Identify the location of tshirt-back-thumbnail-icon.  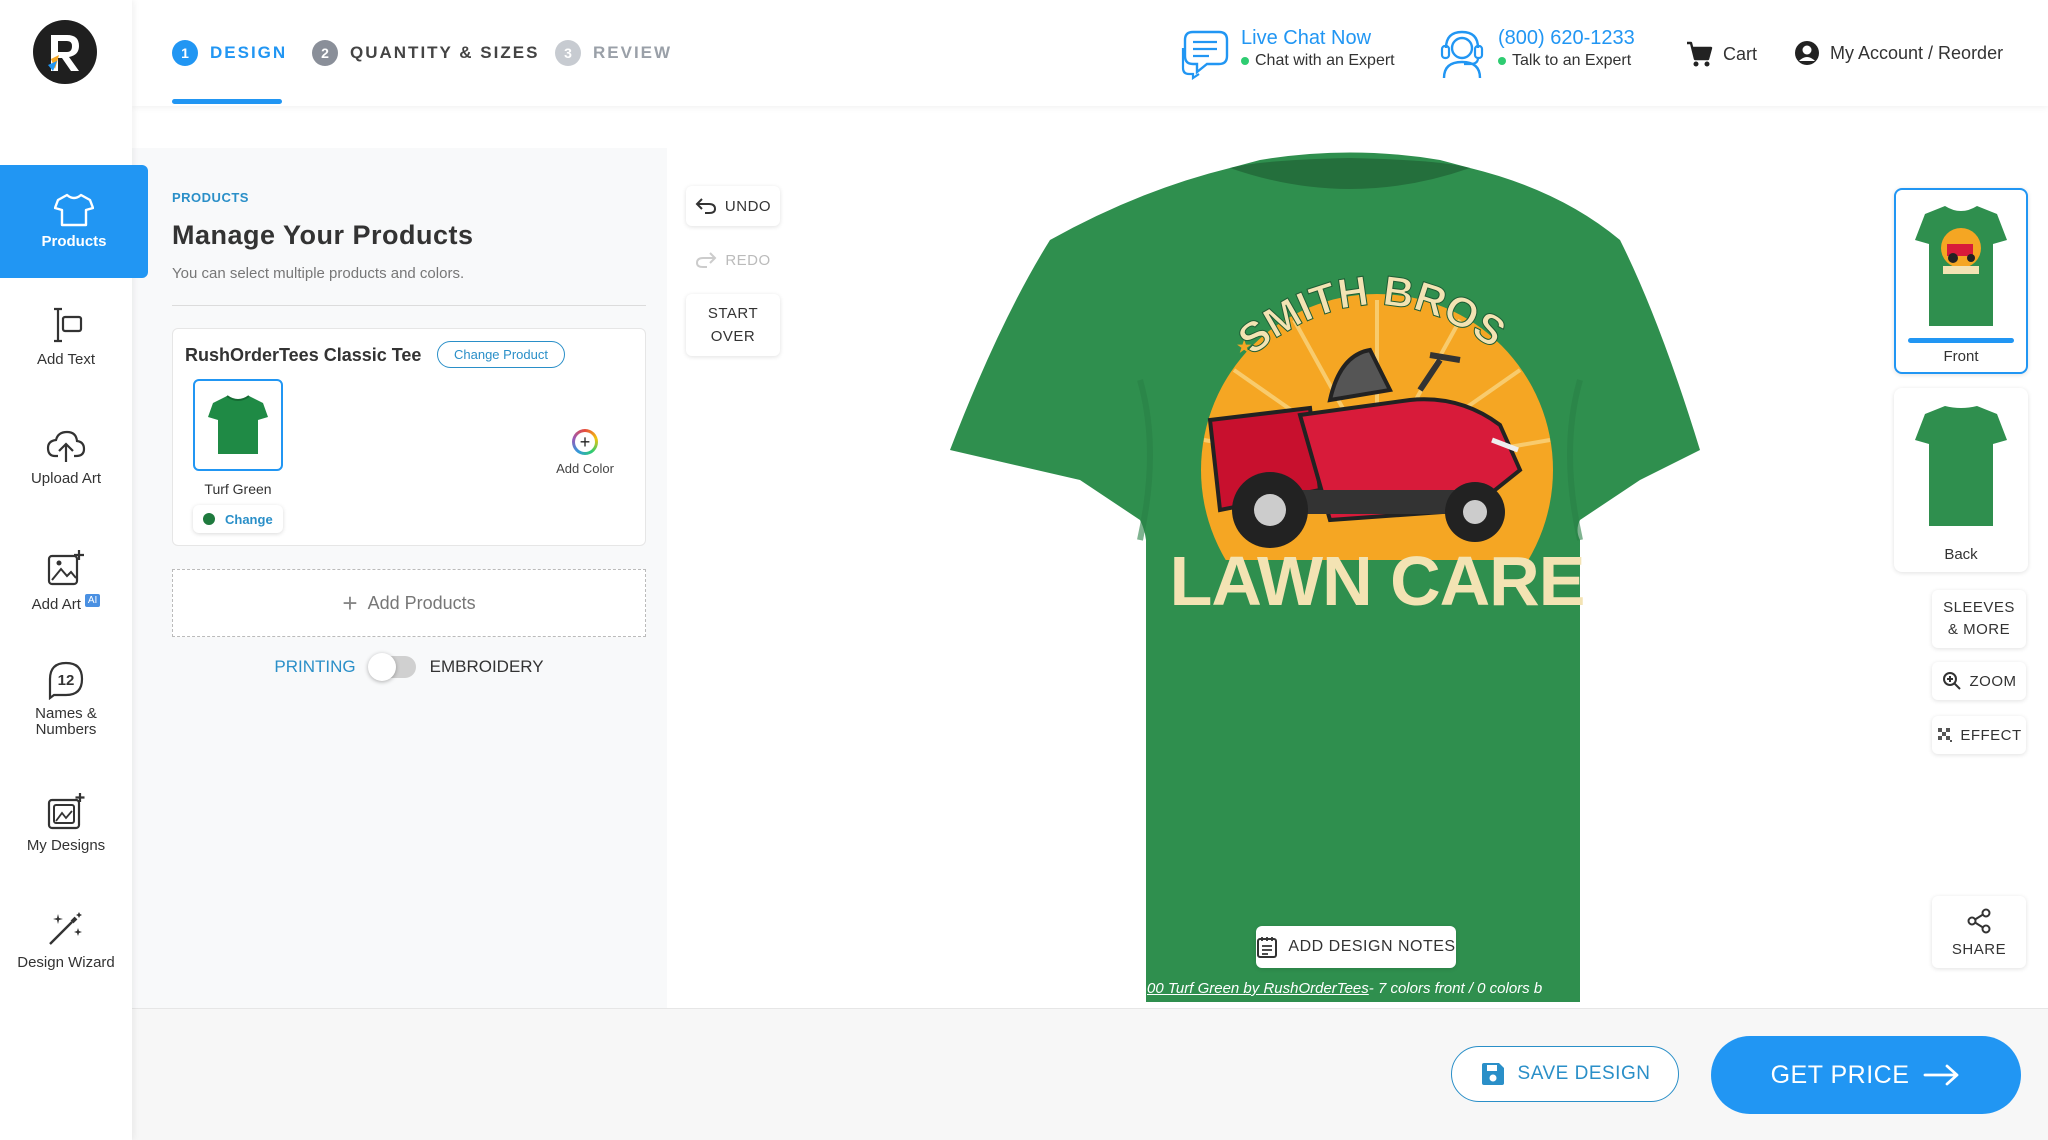
(1961, 466).